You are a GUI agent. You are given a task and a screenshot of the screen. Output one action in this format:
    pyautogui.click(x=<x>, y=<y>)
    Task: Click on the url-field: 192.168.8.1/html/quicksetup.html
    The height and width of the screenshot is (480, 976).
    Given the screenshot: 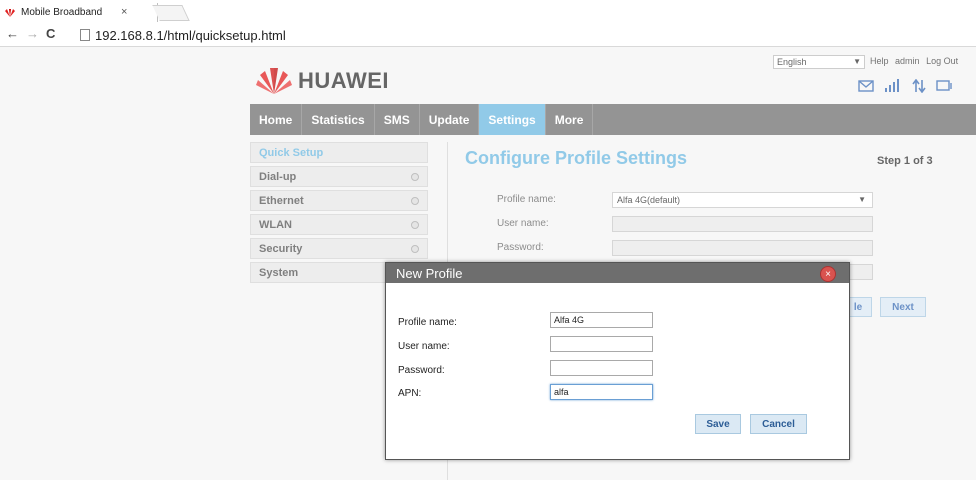 What is the action you would take?
    pyautogui.click(x=525, y=35)
    